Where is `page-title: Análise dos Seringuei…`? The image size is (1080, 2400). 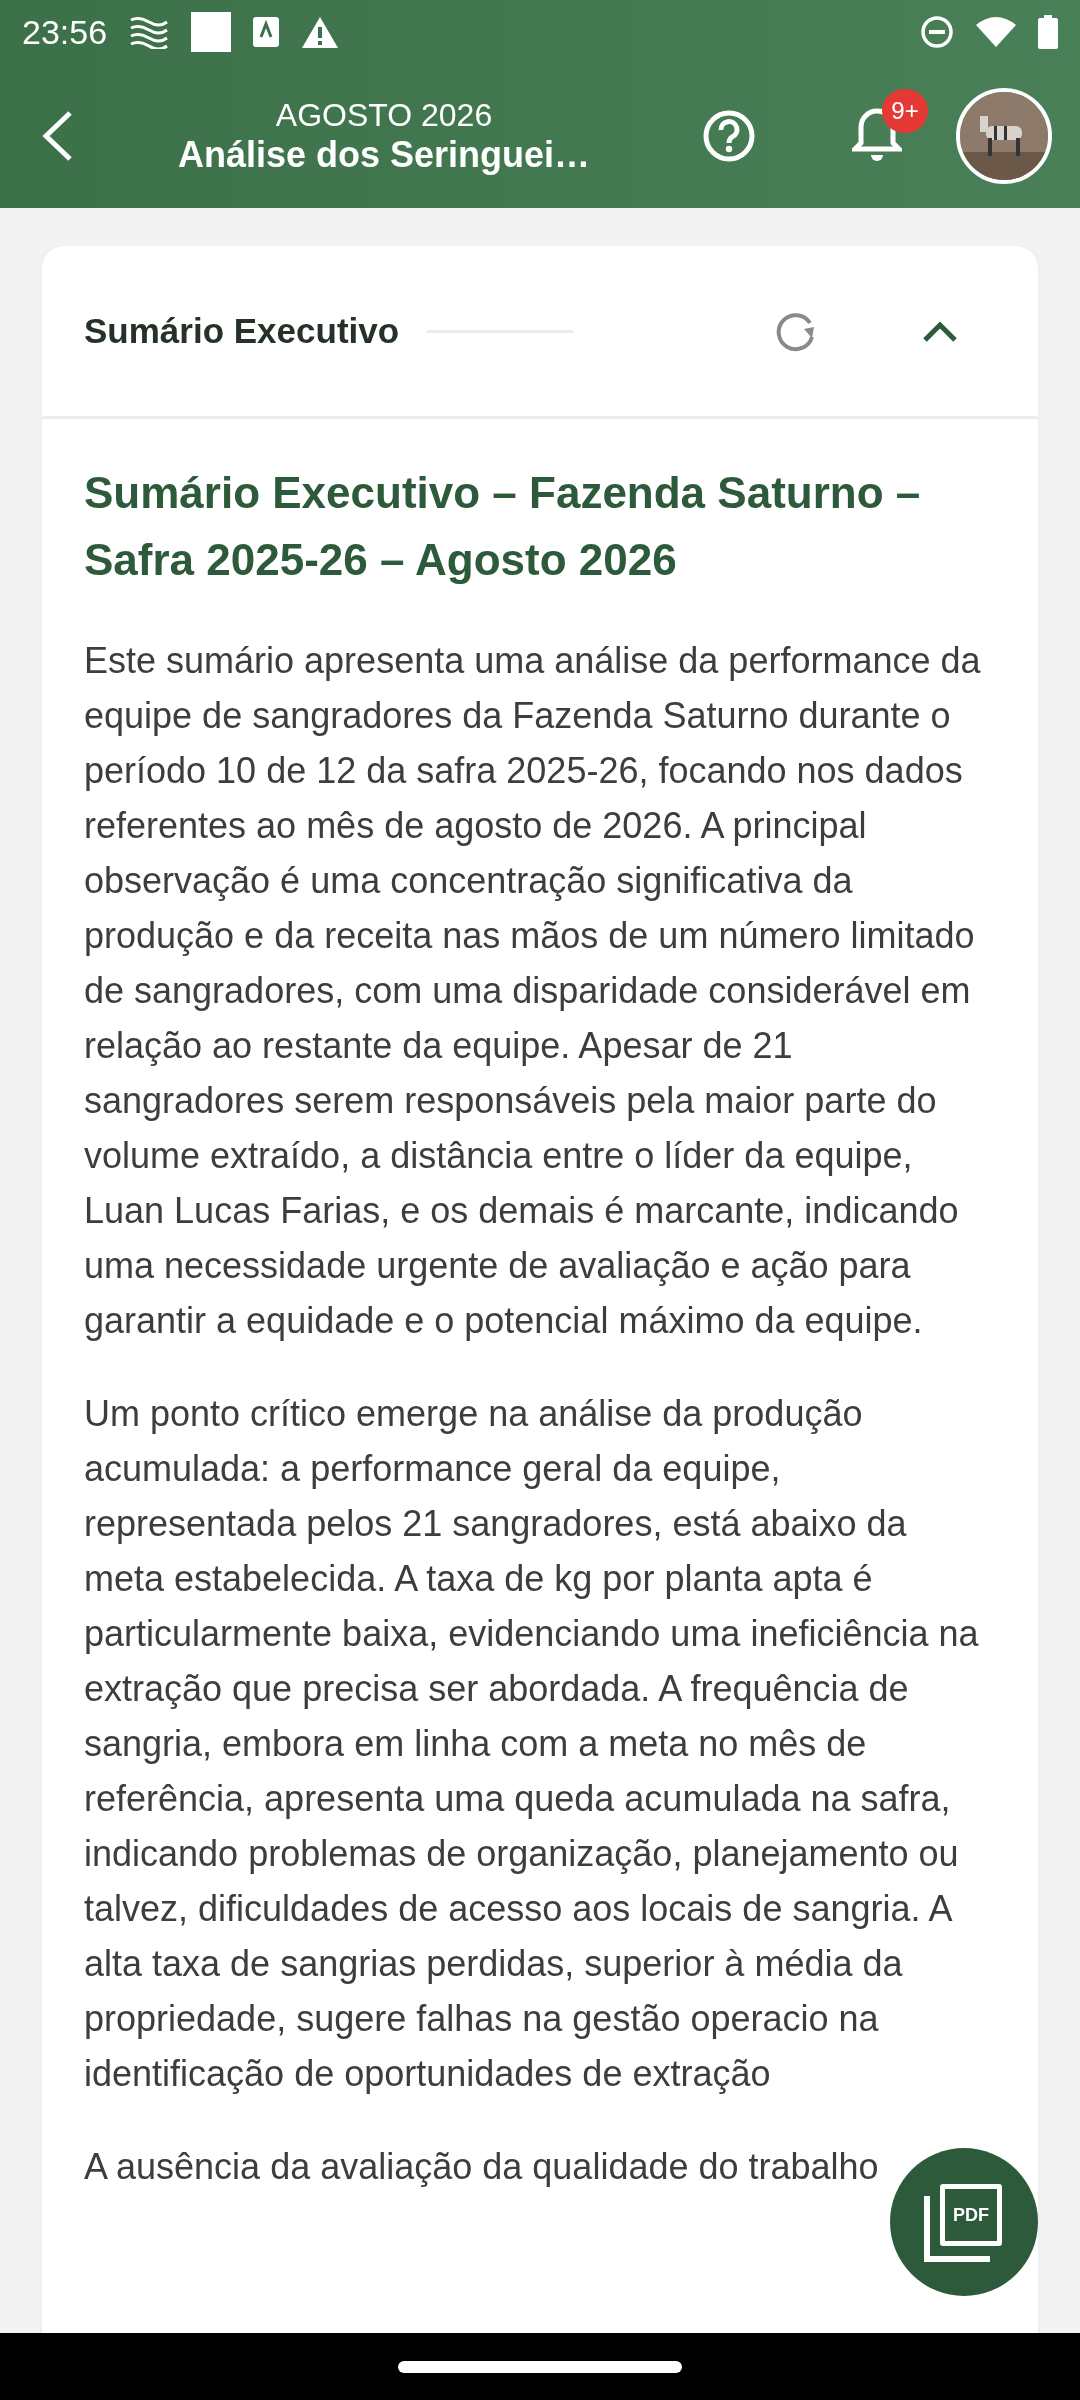
page-title: Análise dos Seringuei… is located at coordinates (384, 154).